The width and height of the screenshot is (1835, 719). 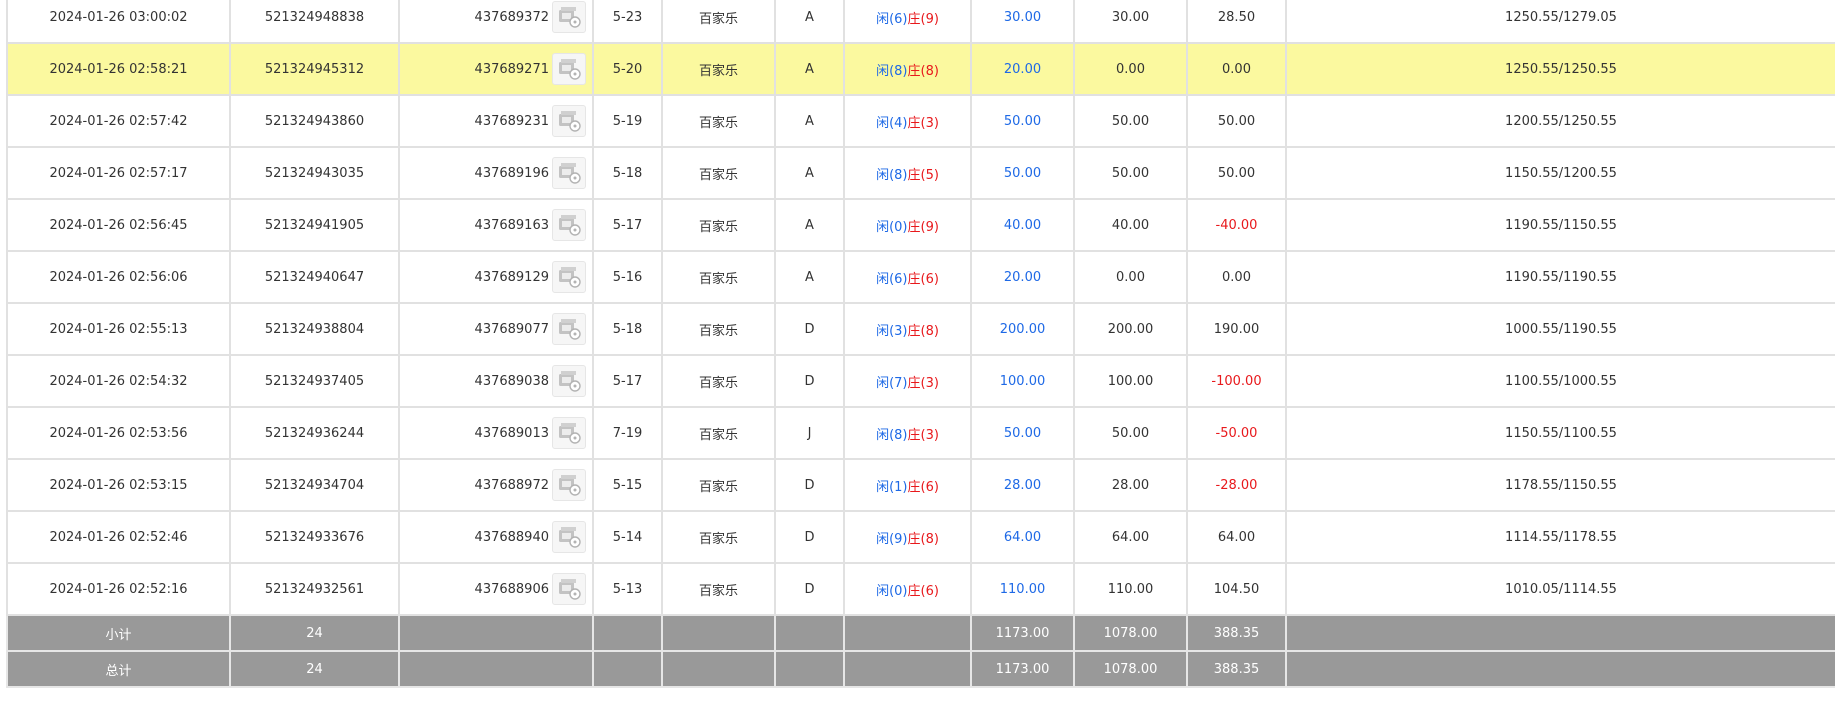 I want to click on result-cell: 闲(3)庄(8), so click(x=907, y=329).